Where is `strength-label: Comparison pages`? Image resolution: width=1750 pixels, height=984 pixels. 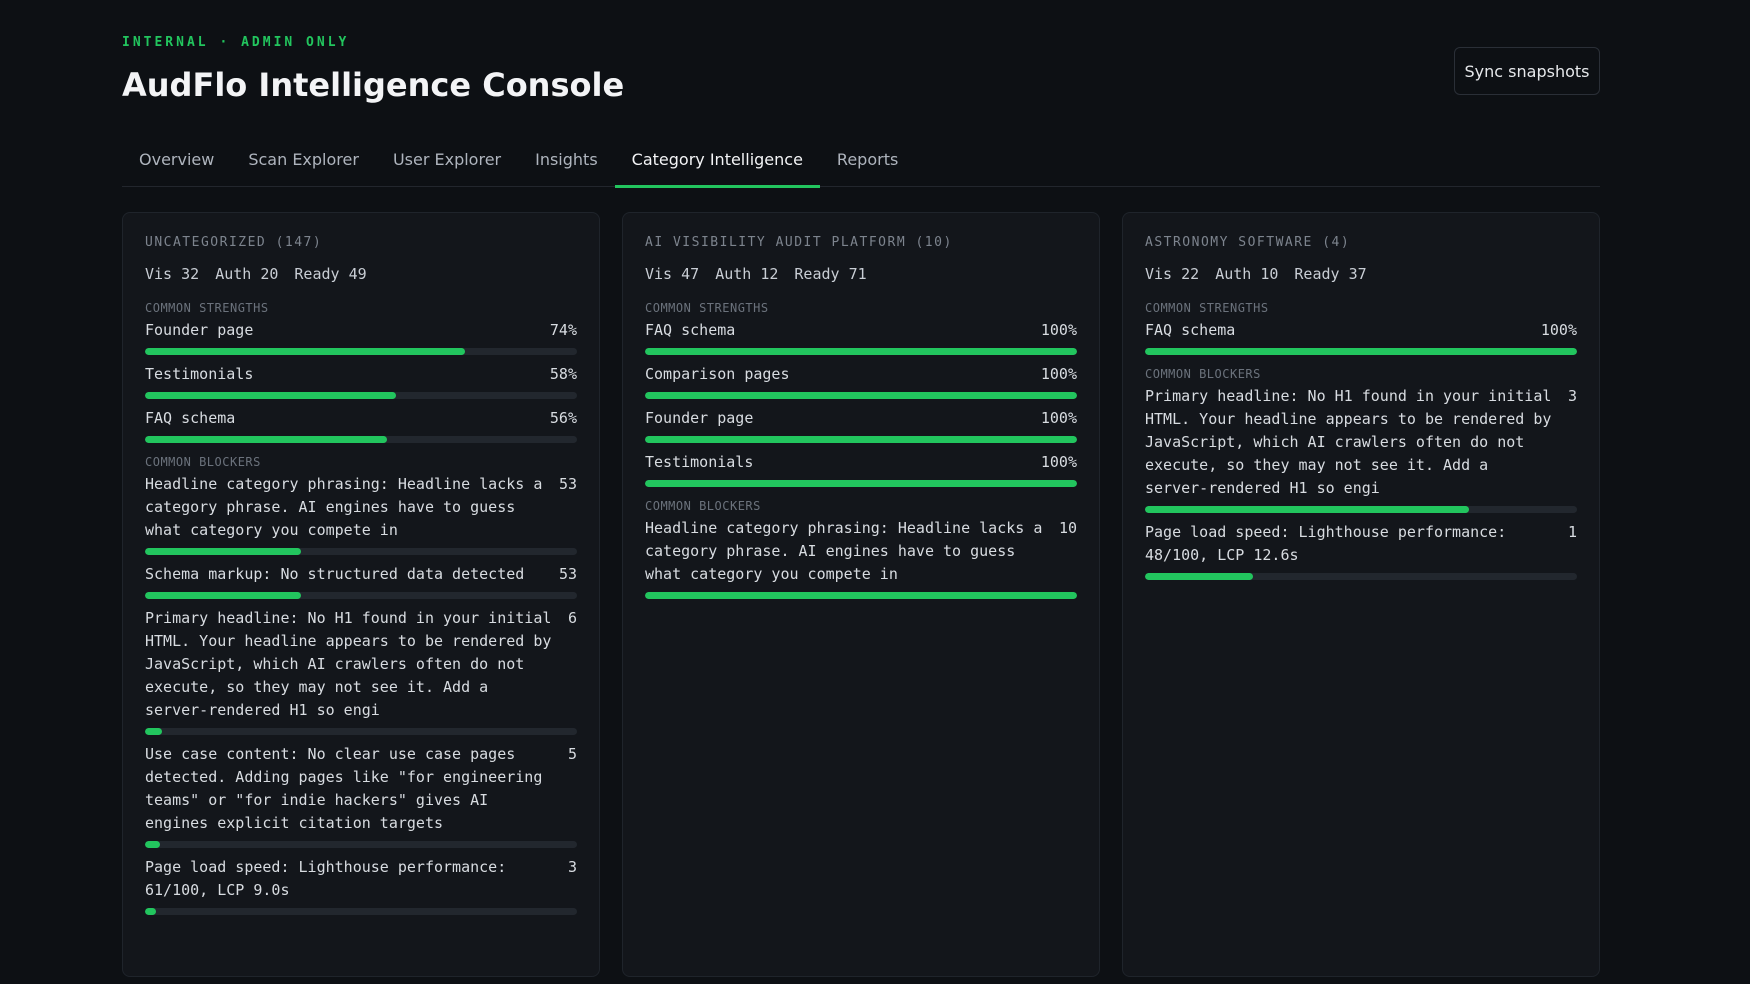
strength-label: Comparison pages is located at coordinates (717, 374).